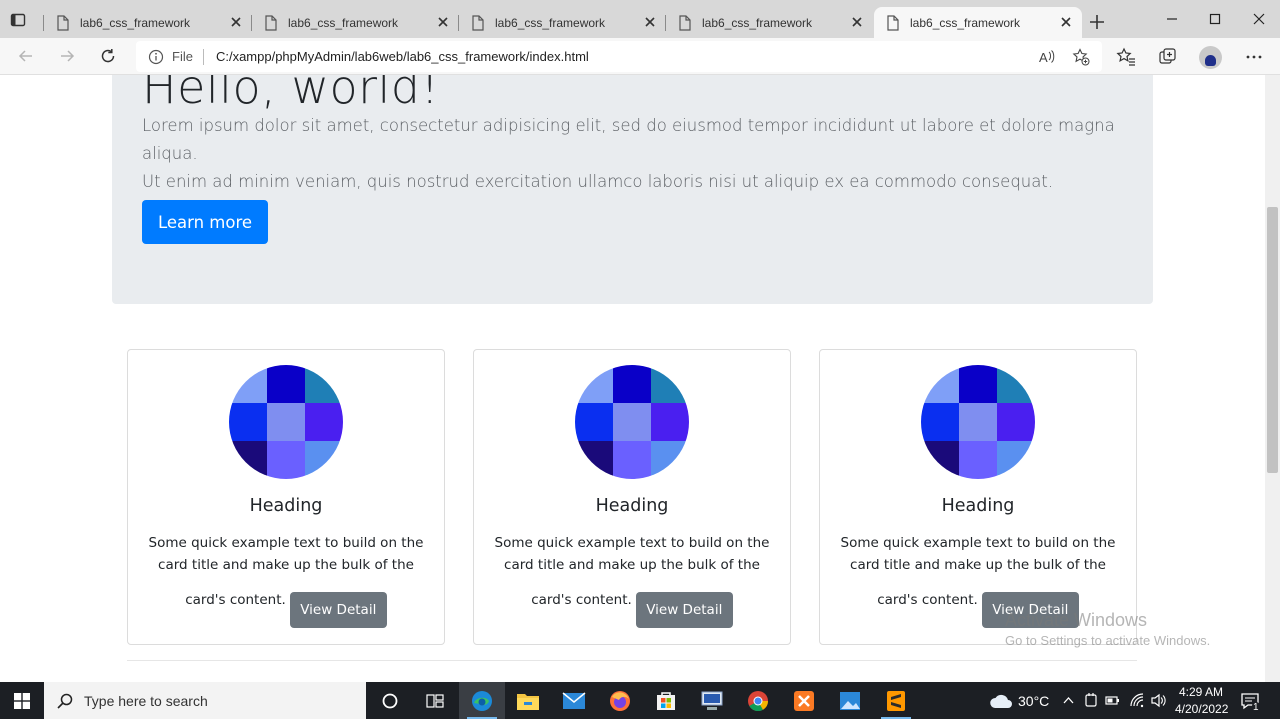 Image resolution: width=1280 pixels, height=719 pixels. Describe the element at coordinates (1001, 700) in the screenshot. I see `weather-cloud-icon` at that location.